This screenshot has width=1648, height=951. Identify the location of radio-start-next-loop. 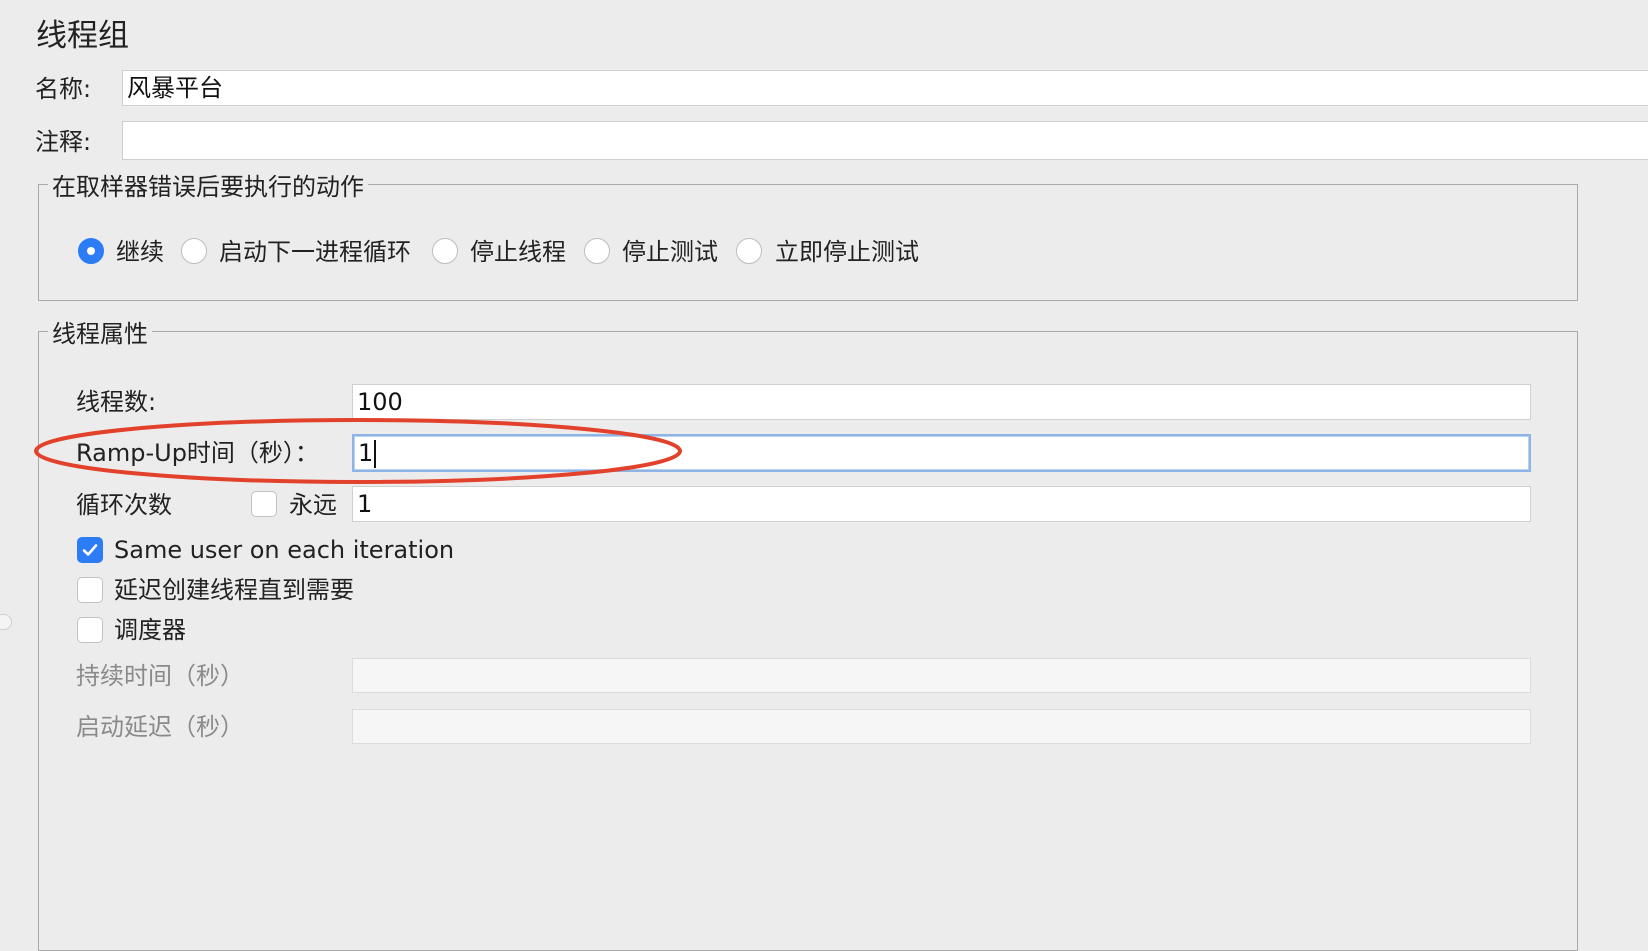
(194, 251).